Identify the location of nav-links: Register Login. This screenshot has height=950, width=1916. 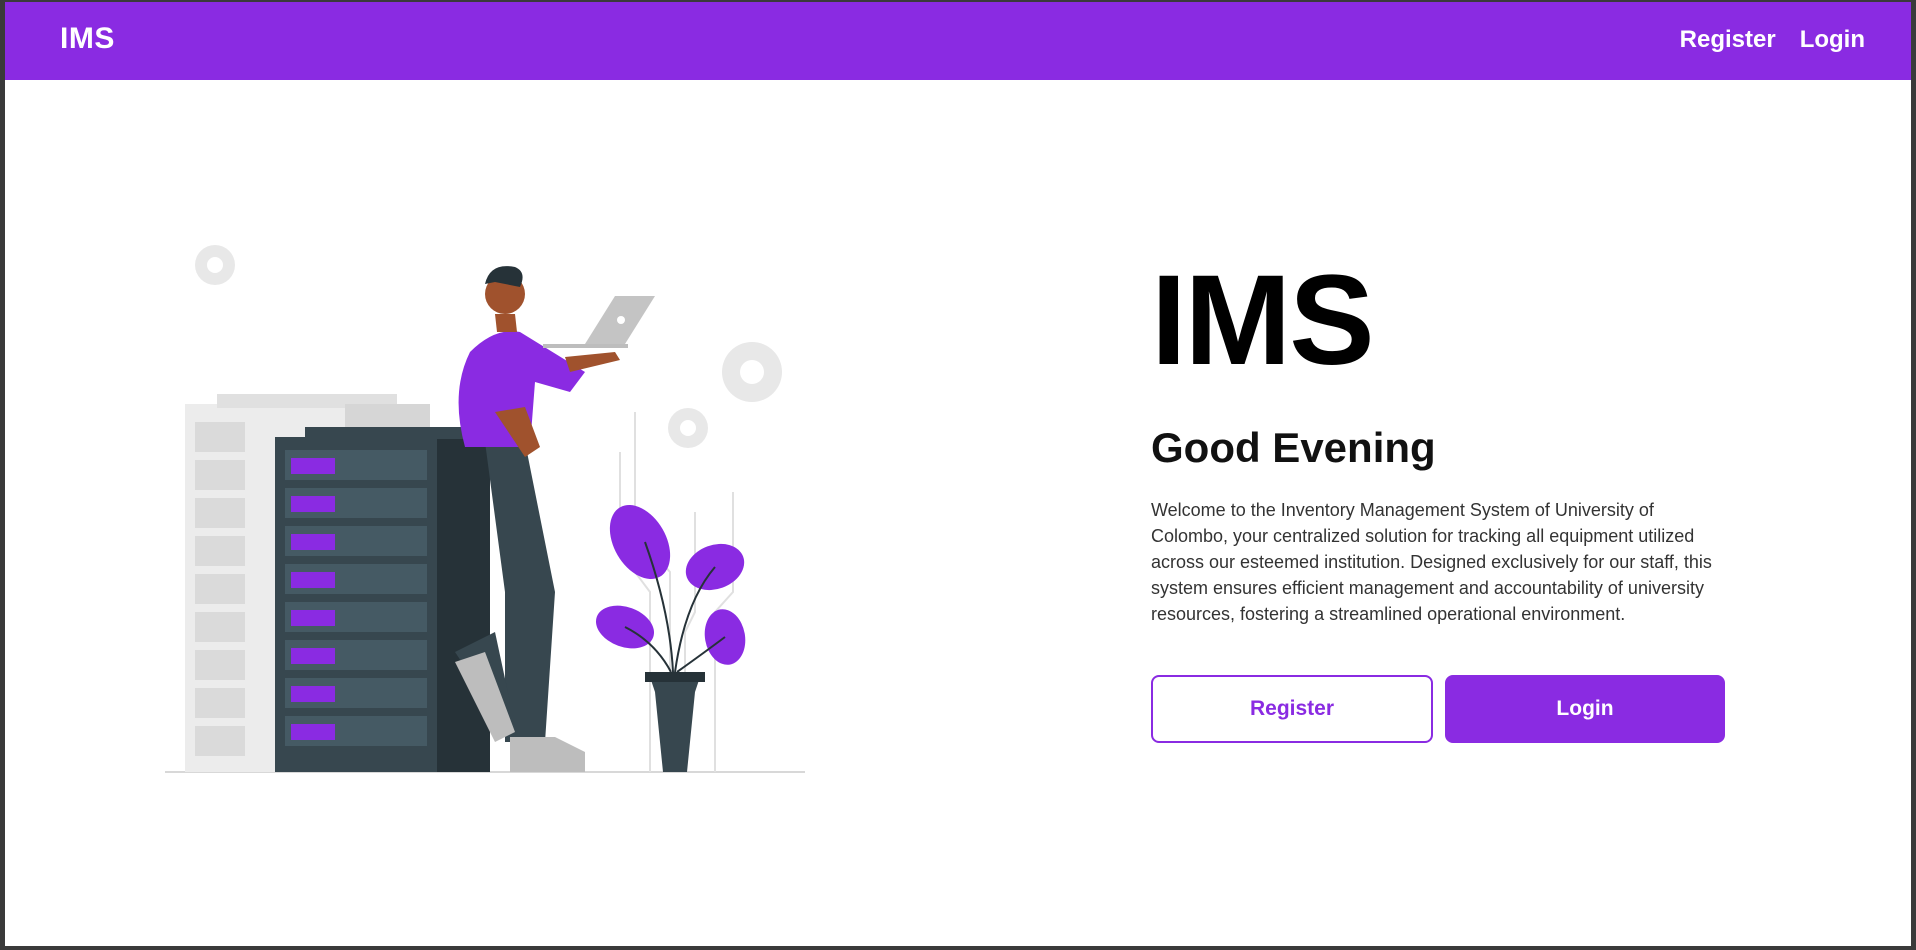
(1772, 40).